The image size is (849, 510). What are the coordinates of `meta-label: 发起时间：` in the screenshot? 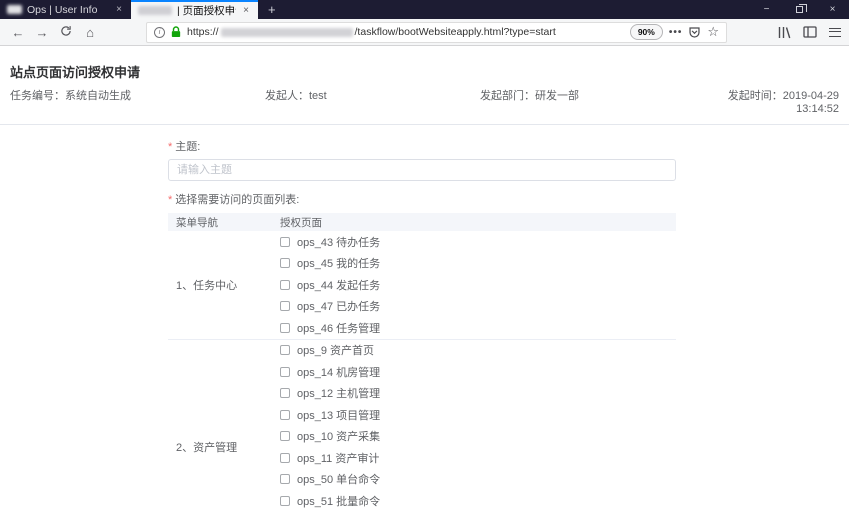 It's located at (755, 96).